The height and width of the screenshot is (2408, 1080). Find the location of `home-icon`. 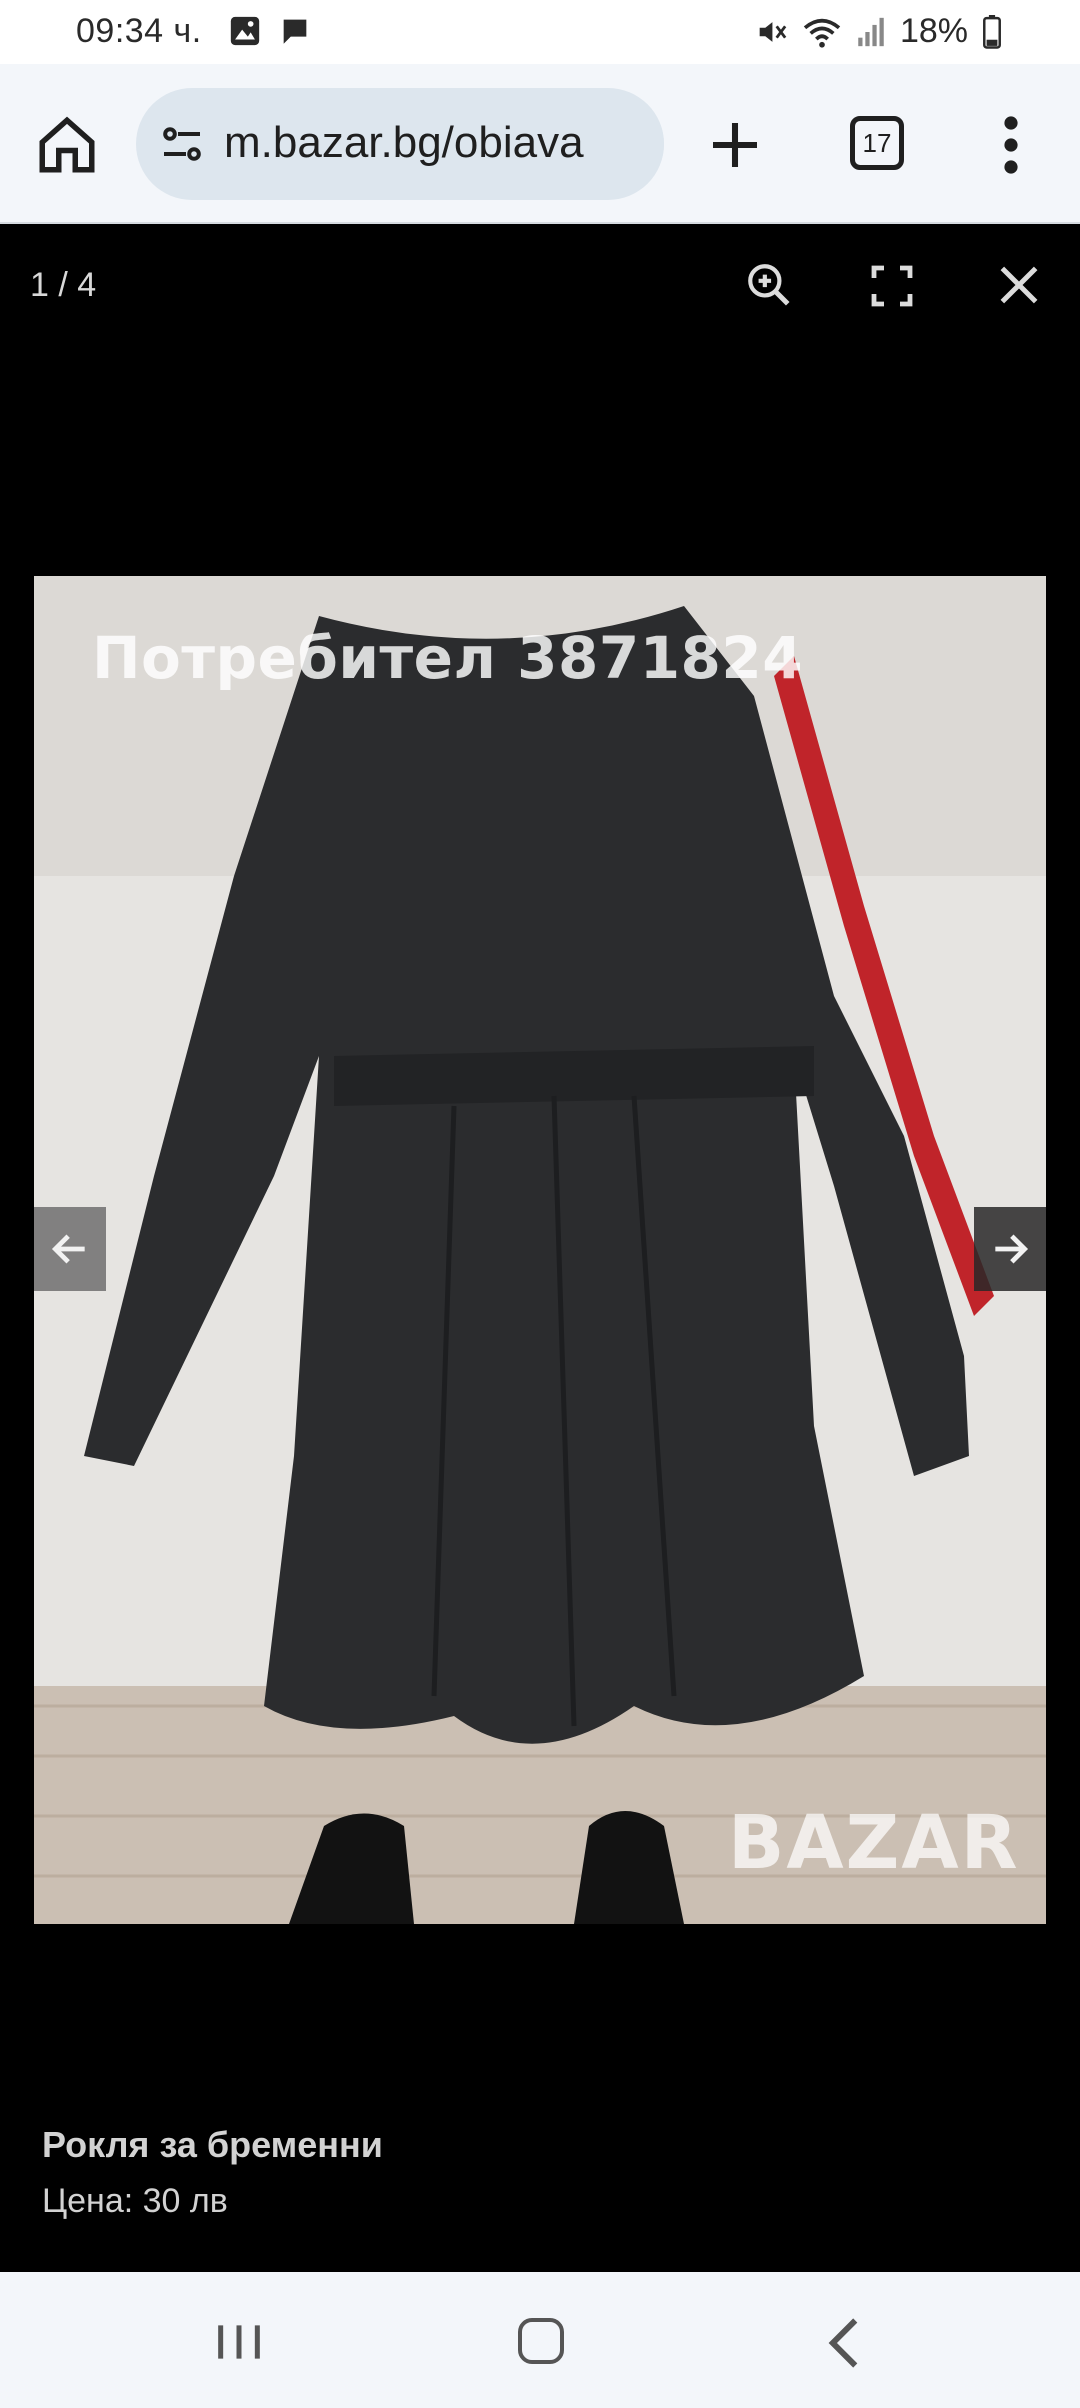

home-icon is located at coordinates (67, 144).